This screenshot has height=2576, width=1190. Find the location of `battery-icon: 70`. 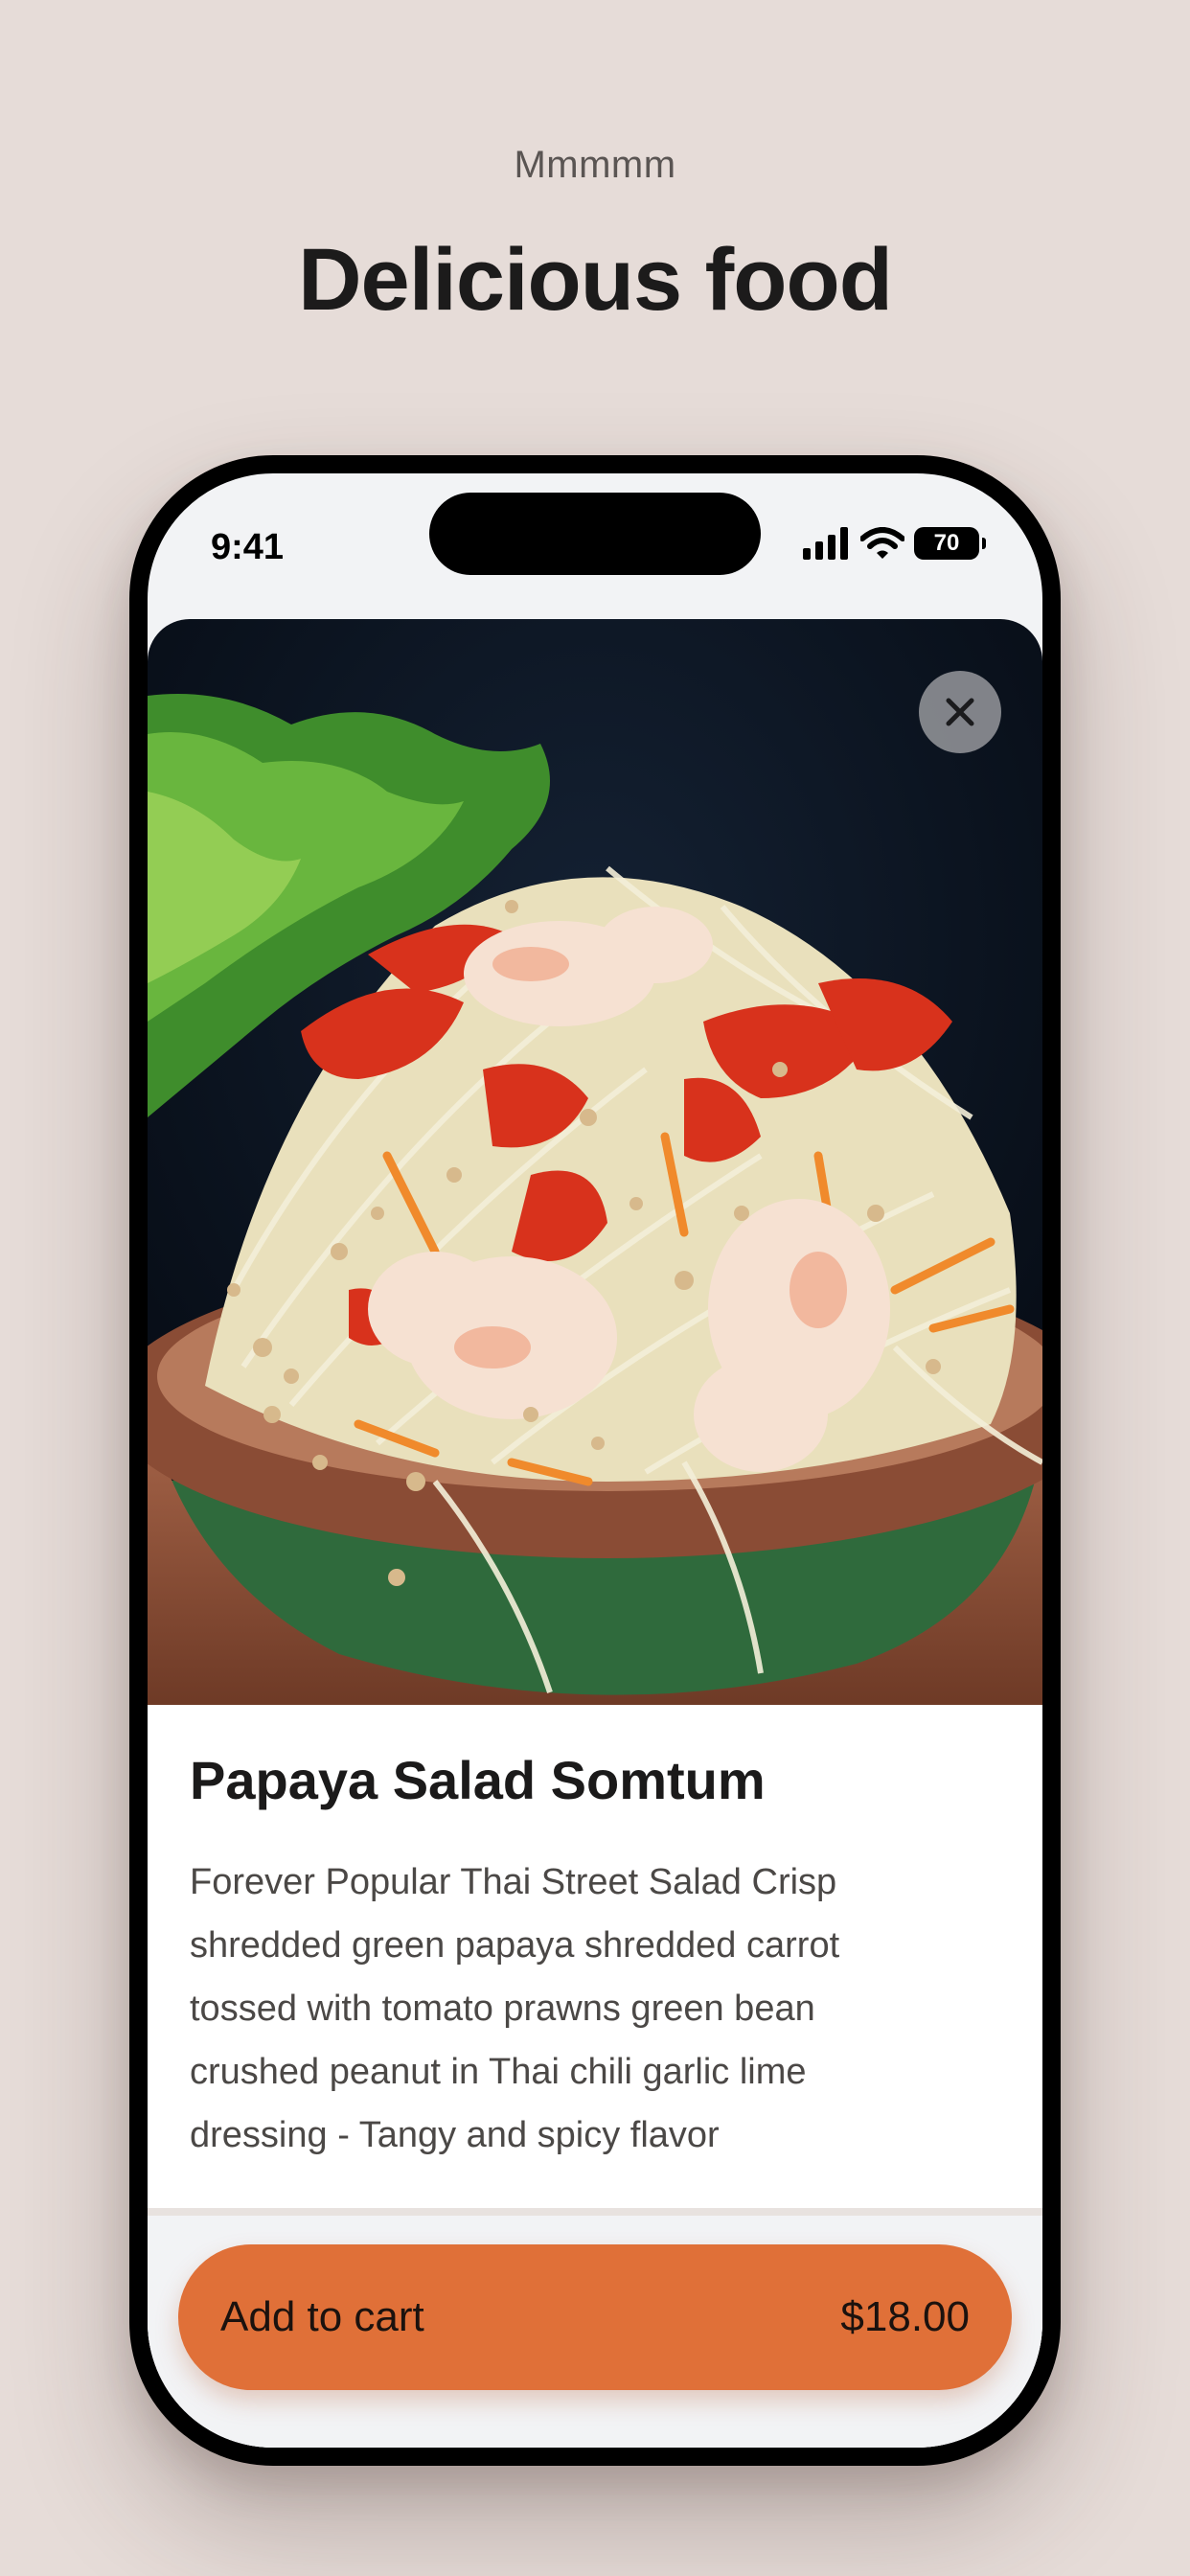

battery-icon: 70 is located at coordinates (950, 543).